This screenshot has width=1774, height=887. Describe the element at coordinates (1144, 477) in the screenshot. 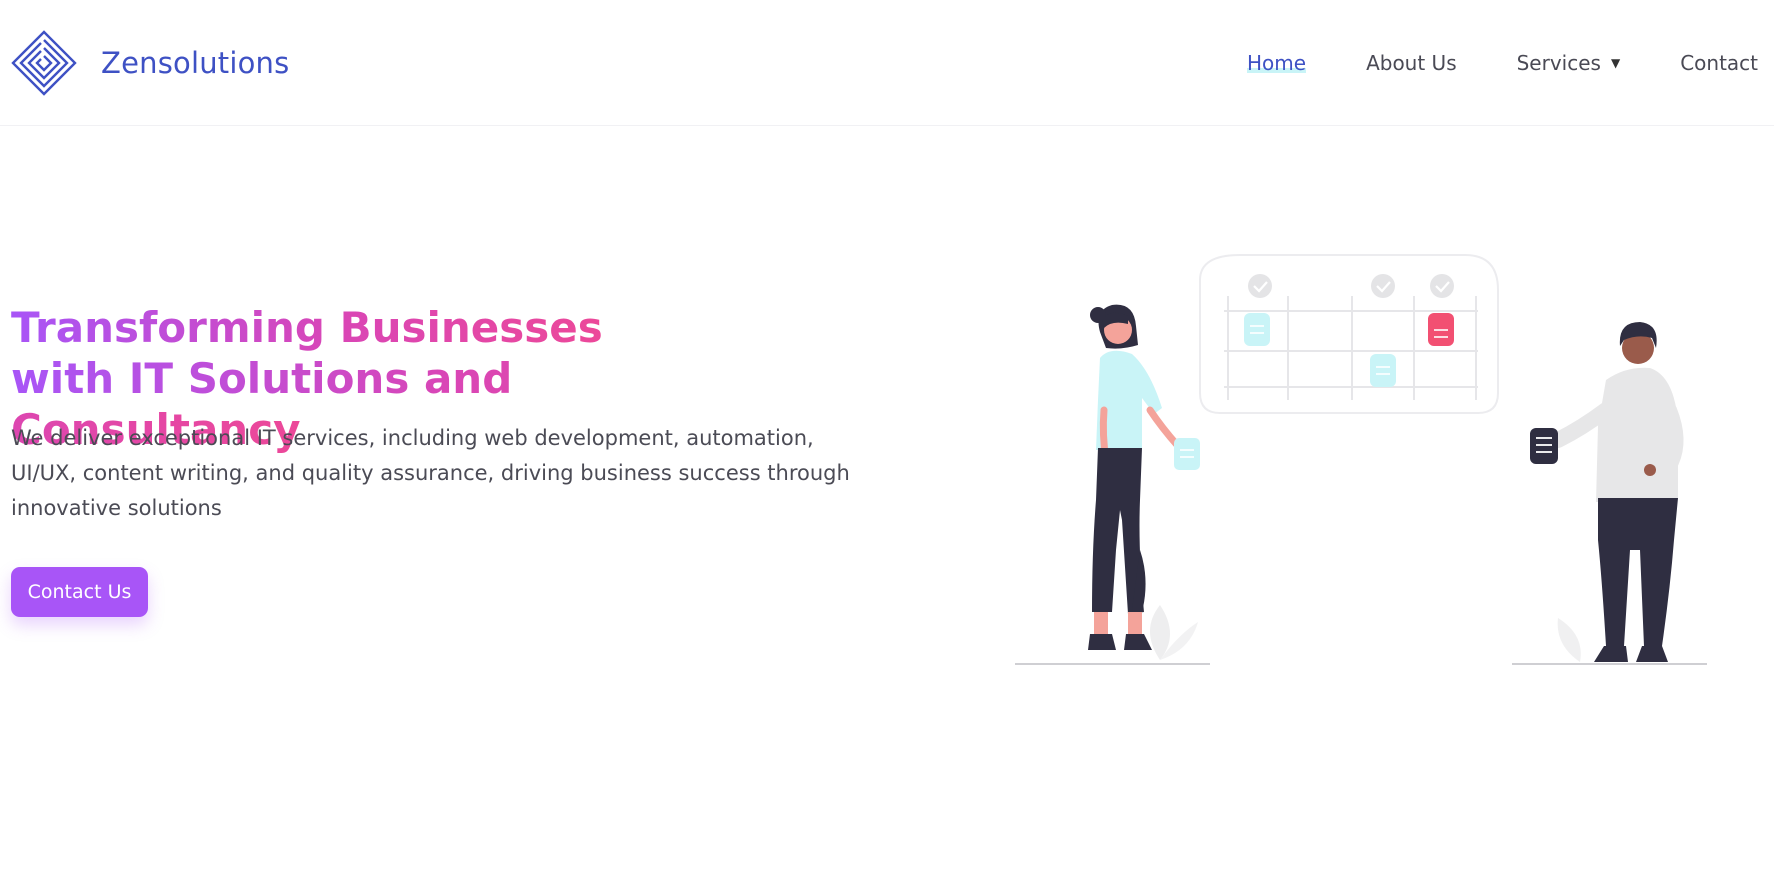

I see `woman-figure` at that location.